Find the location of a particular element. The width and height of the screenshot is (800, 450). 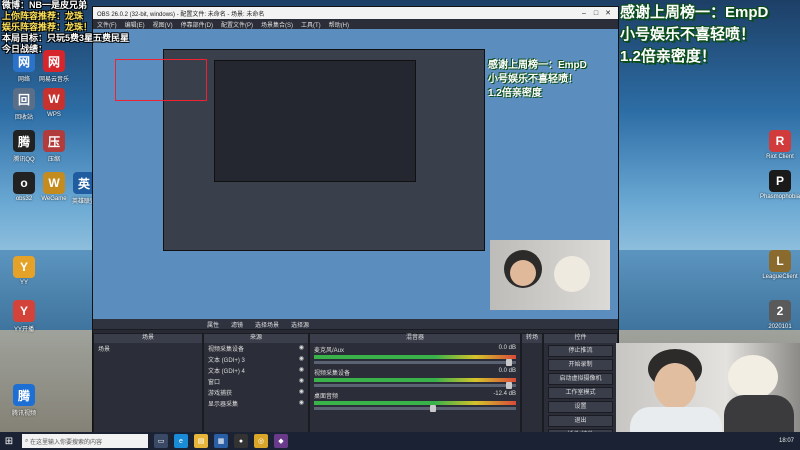

filters-button: 滤镜 is located at coordinates (237, 324).